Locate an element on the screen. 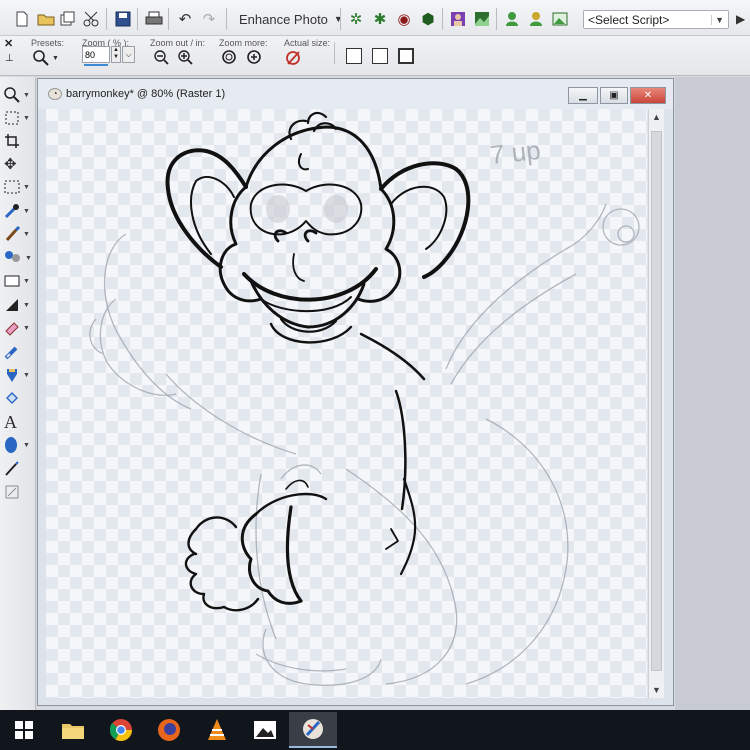 This screenshot has width=750, height=750. photos-icon is located at coordinates (265, 730).